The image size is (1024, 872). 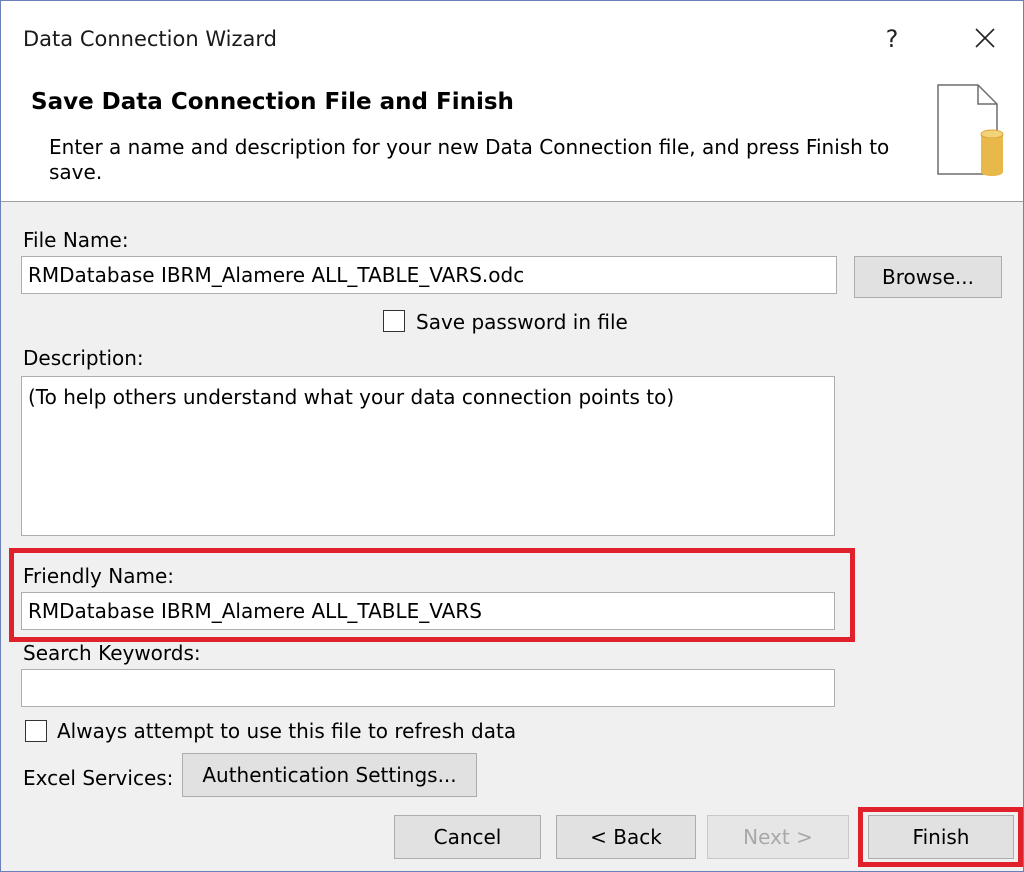 I want to click on data-connection-file-icon, so click(x=970, y=130).